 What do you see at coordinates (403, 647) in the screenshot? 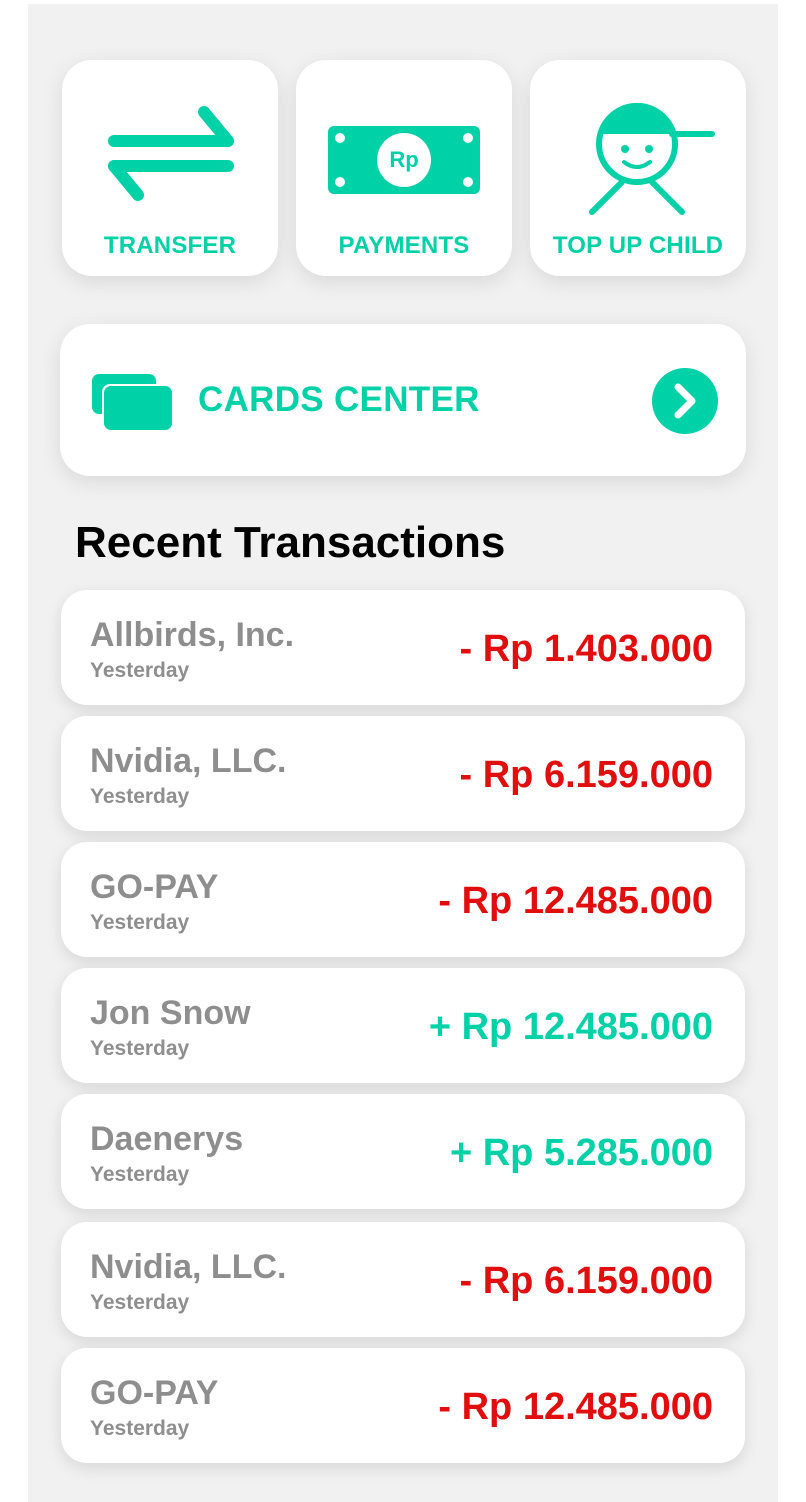
I see `transaction-row: Allbirds, Inc. Yesterday - Rp 1.403.000` at bounding box center [403, 647].